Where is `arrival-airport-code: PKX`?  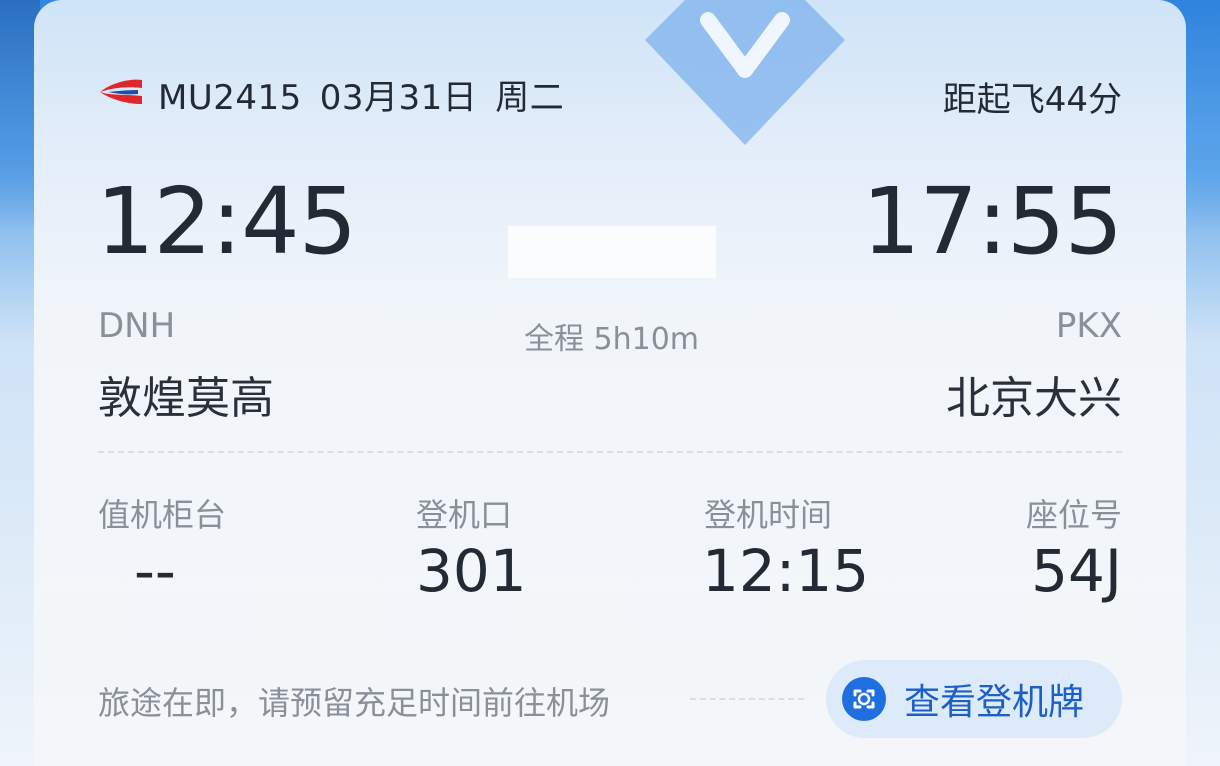
arrival-airport-code: PKX is located at coordinates (1088, 326).